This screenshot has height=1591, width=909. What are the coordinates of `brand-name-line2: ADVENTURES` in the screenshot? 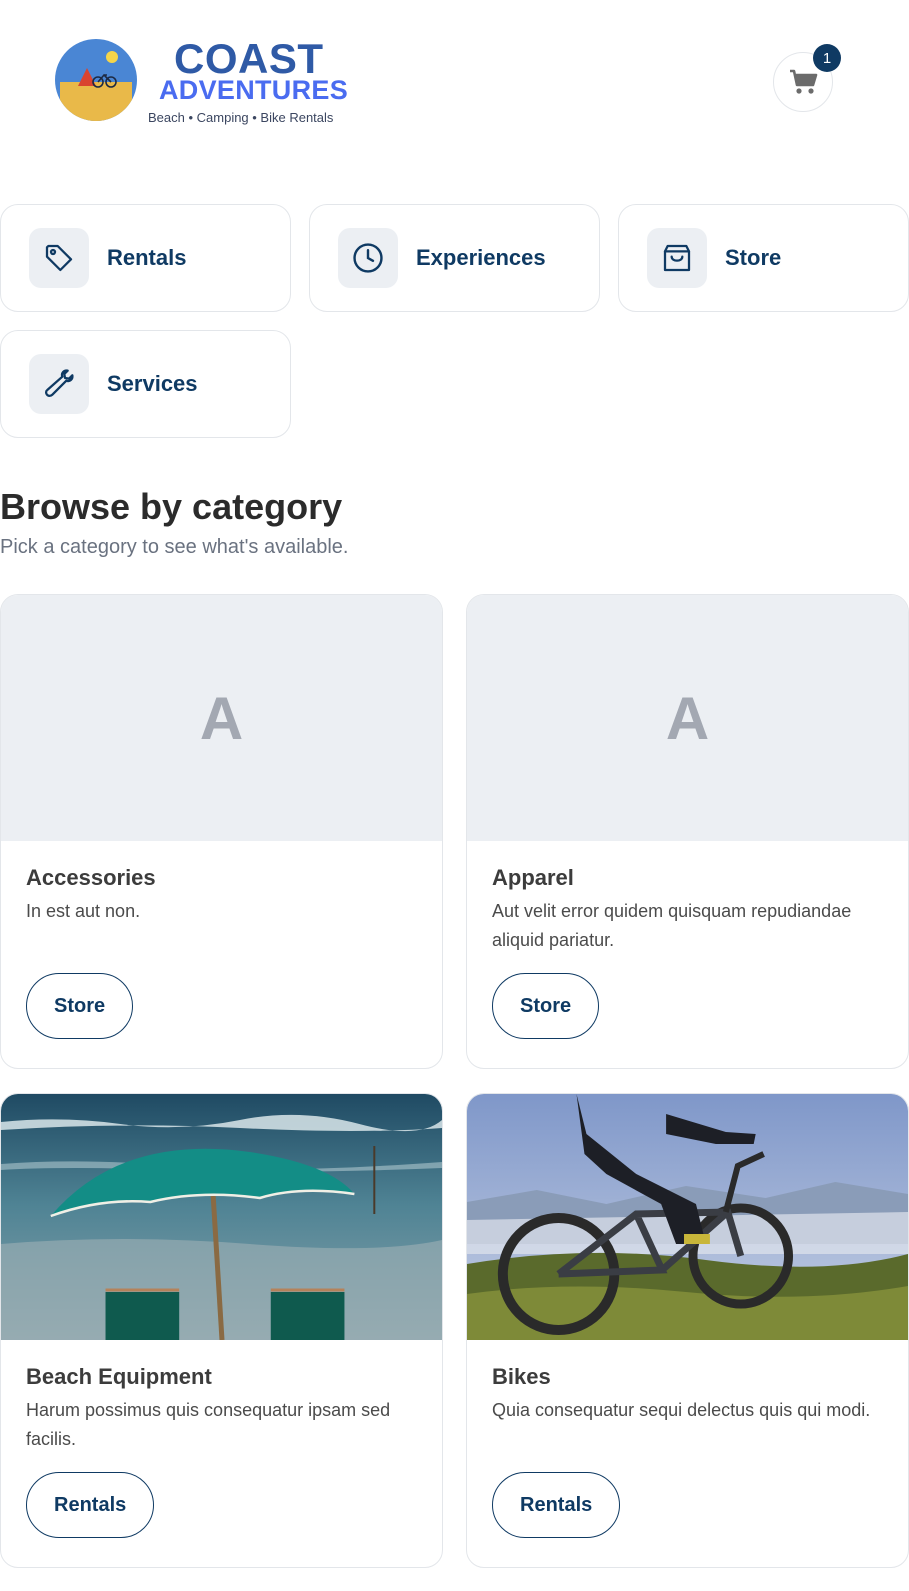 It's located at (254, 90).